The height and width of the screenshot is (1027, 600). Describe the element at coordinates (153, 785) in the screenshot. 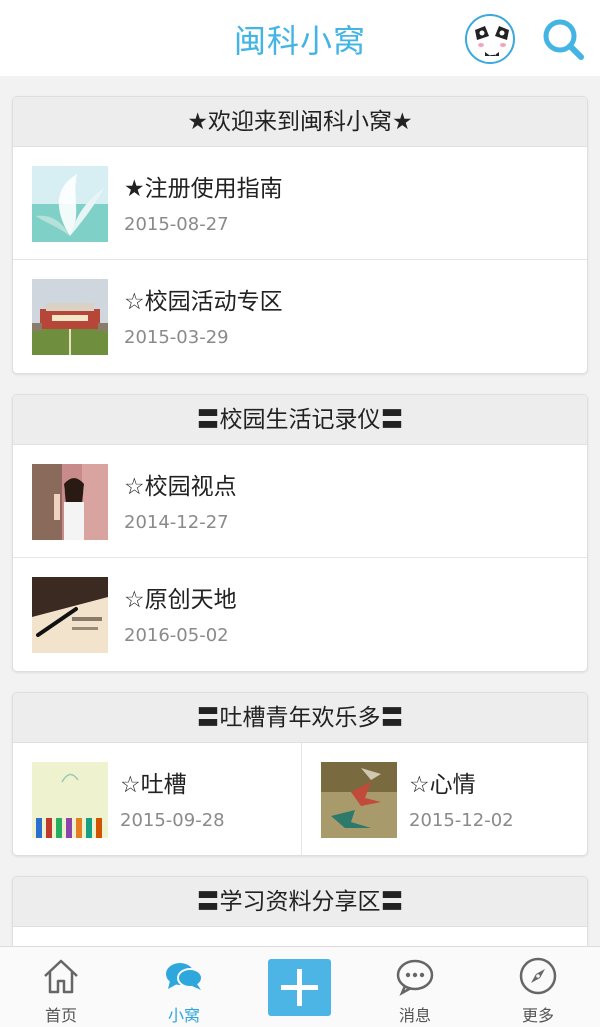

I see `item-title: ☆吐槽` at that location.